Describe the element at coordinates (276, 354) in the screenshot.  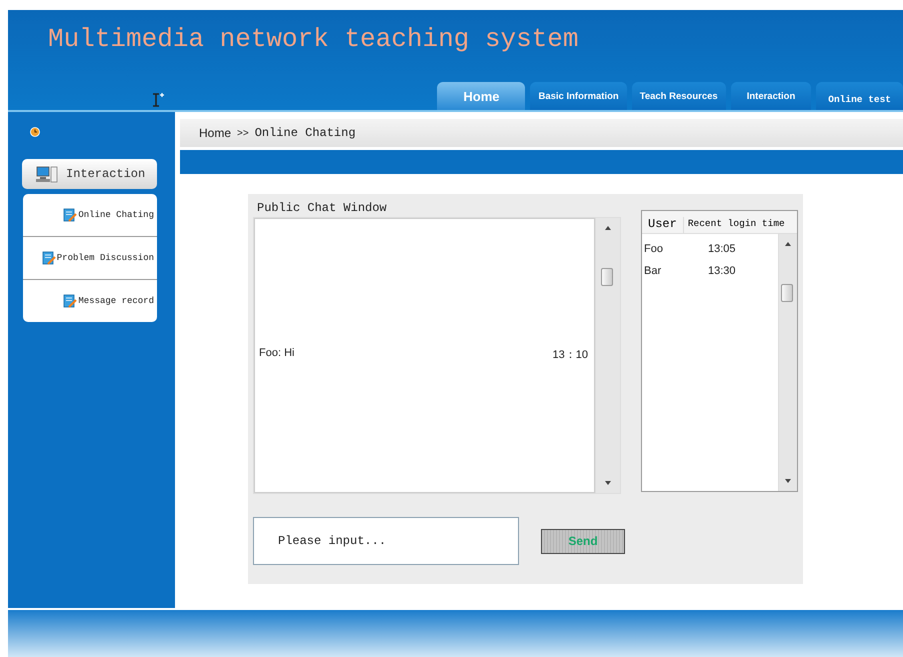
I see `message-text: Foo: Hi` at that location.